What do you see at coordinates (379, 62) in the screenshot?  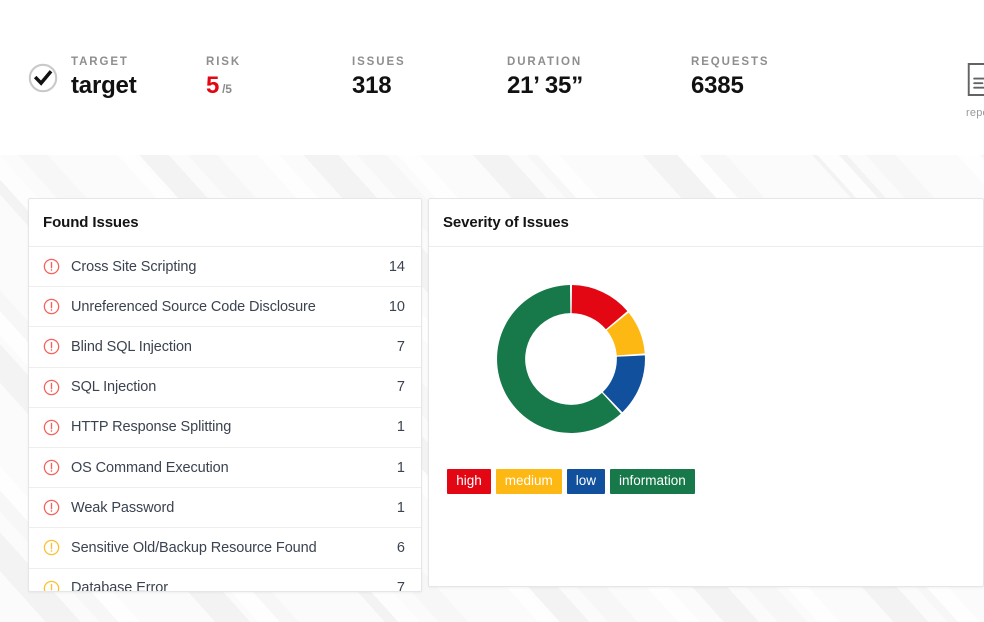 I see `metric-issues-label: ISSUES` at bounding box center [379, 62].